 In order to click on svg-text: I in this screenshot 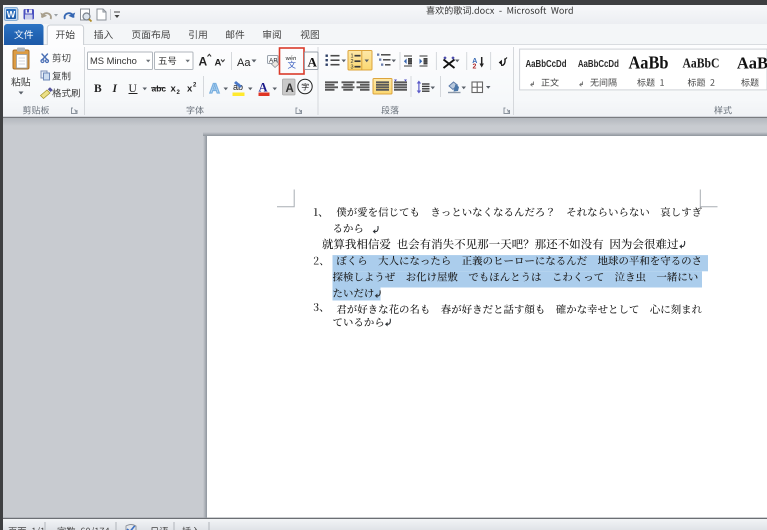, I will do `click(115, 89)`.